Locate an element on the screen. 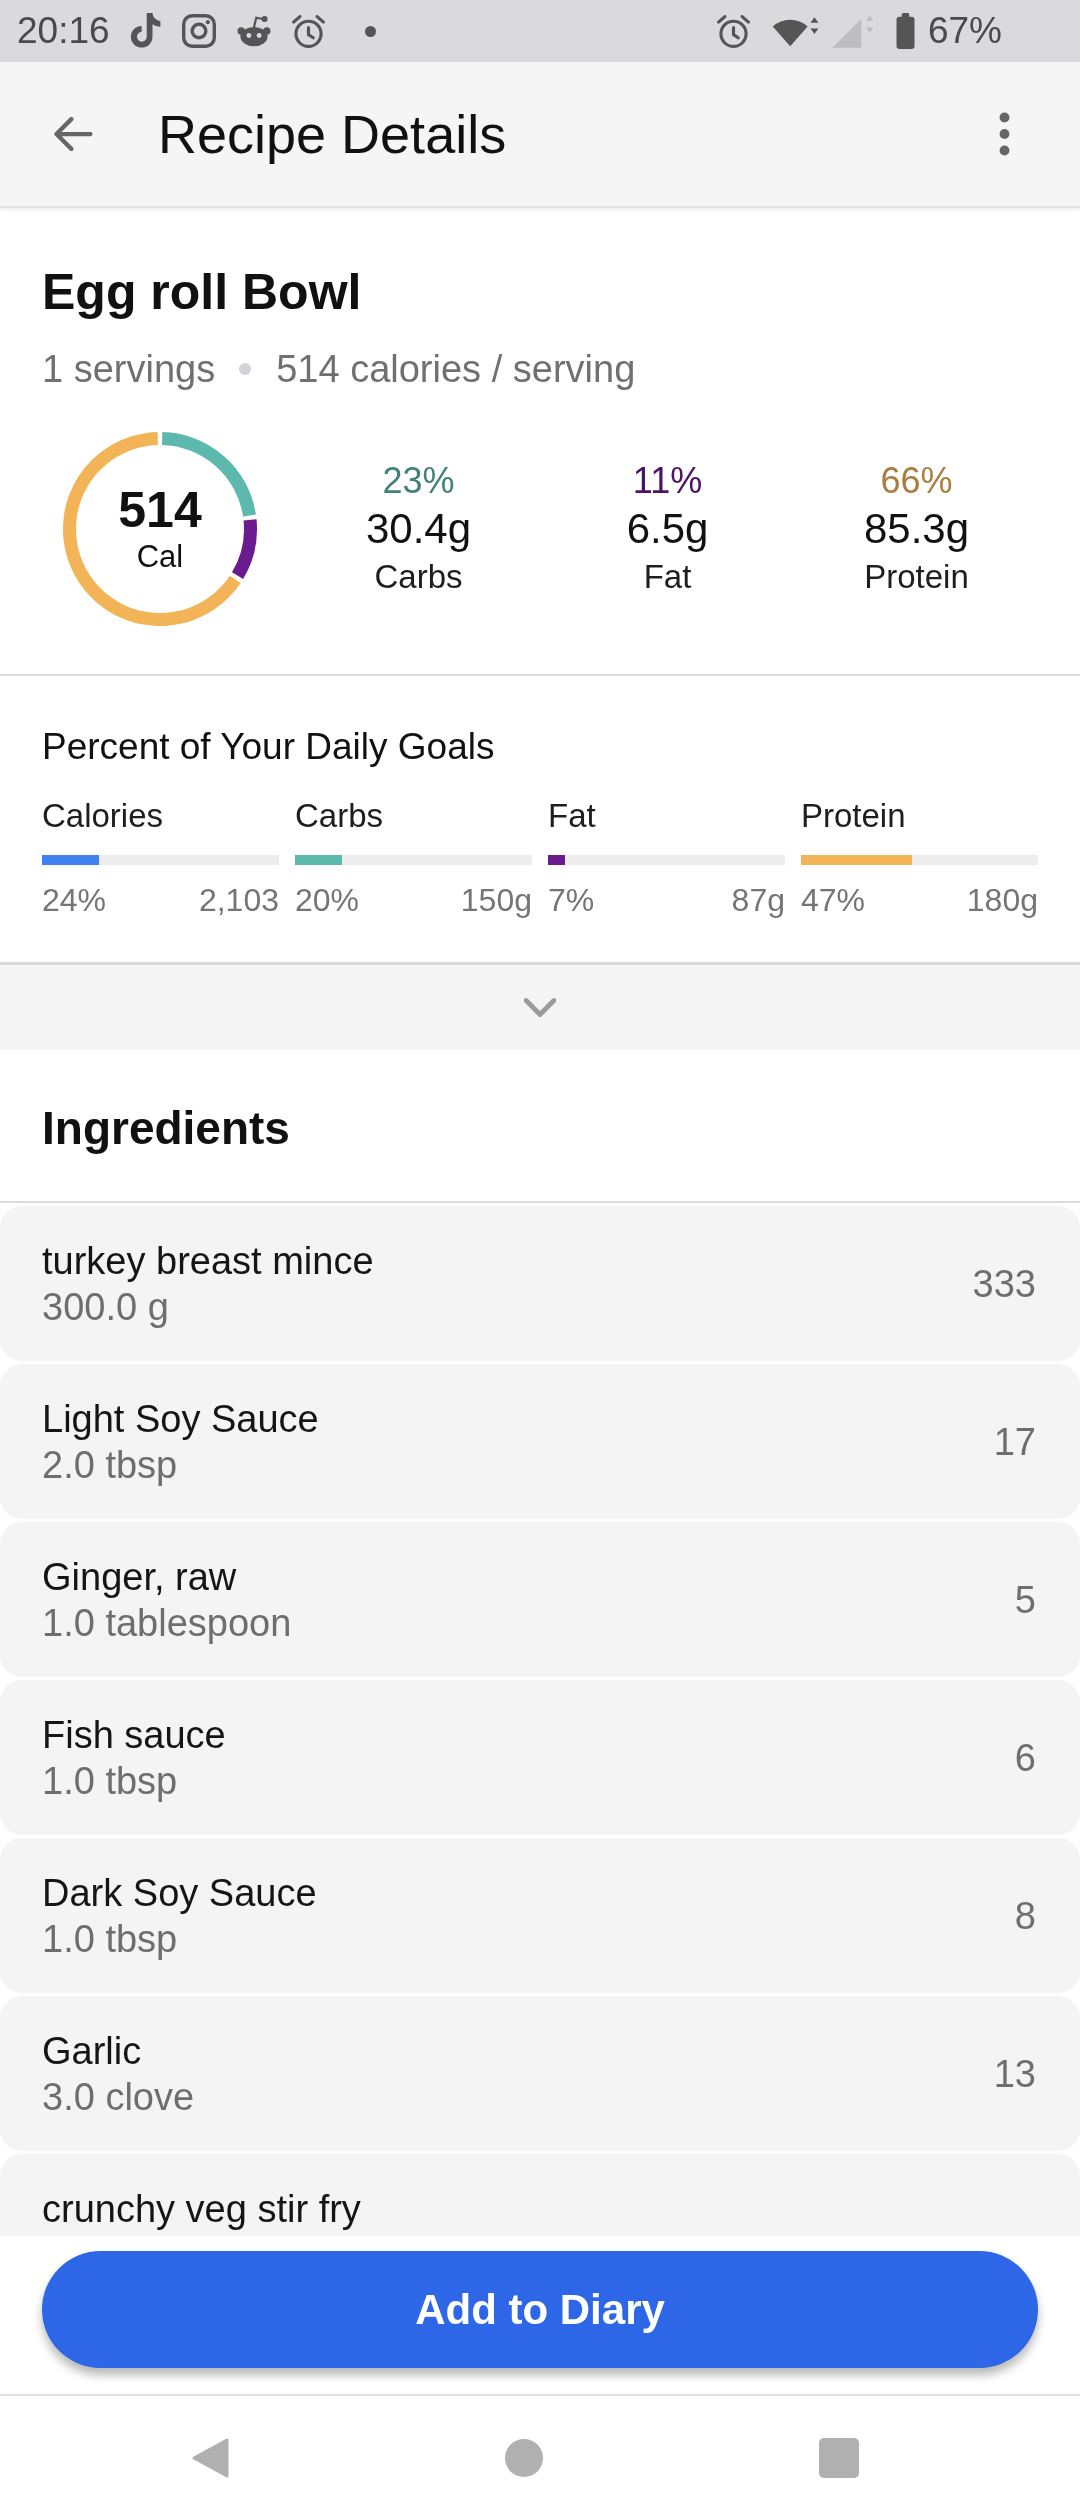  ingredient-name: turkey breast mince is located at coordinates (208, 1261).